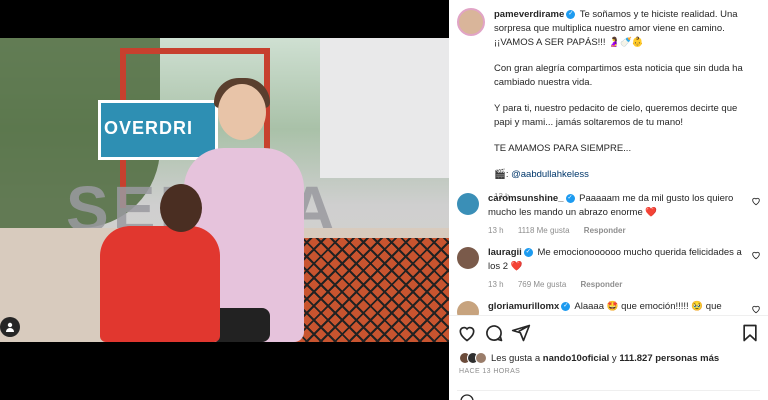  Describe the element at coordinates (10, 327) in the screenshot. I see `user-tag-icon` at that location.